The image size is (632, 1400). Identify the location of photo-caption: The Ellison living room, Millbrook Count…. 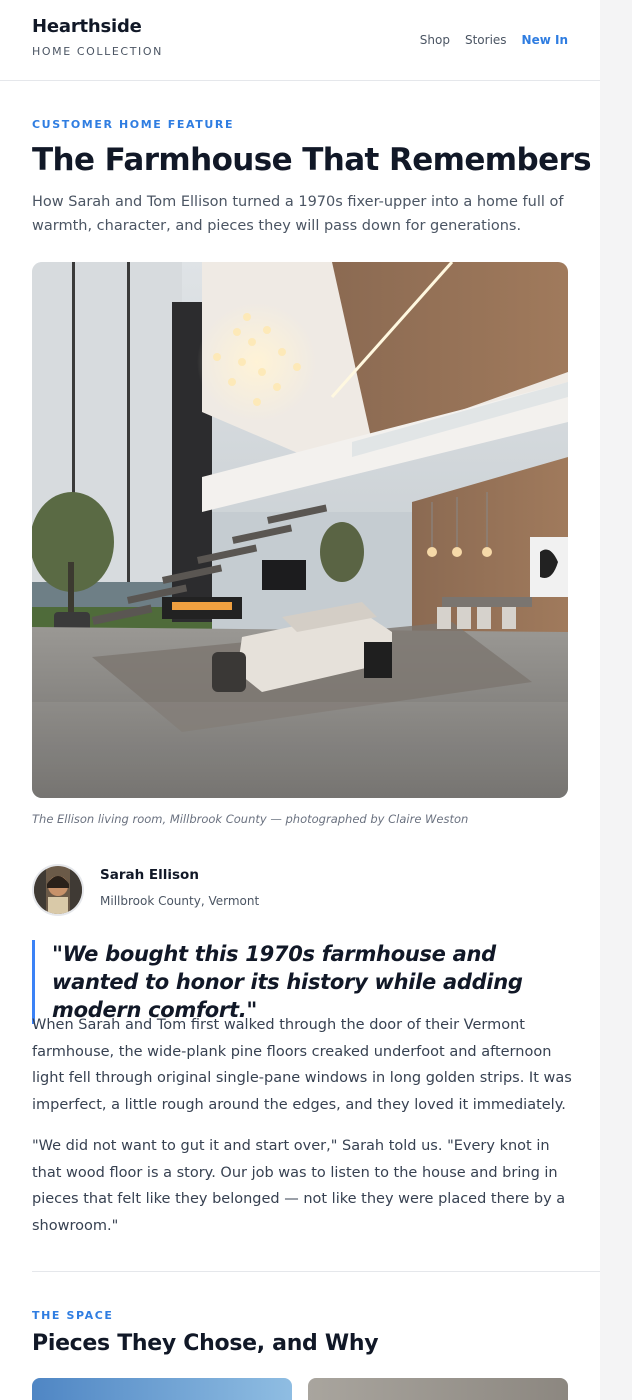
(250, 819).